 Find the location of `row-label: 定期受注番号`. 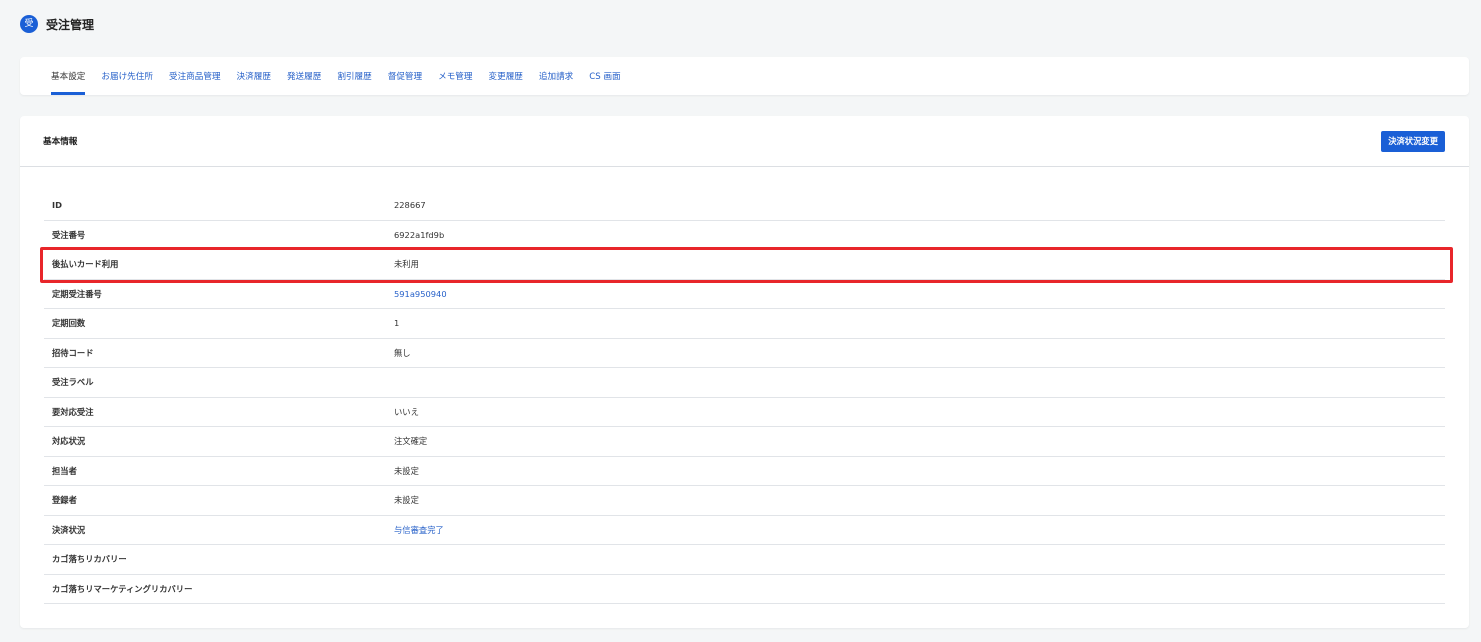

row-label: 定期受注番号 is located at coordinates (77, 293).